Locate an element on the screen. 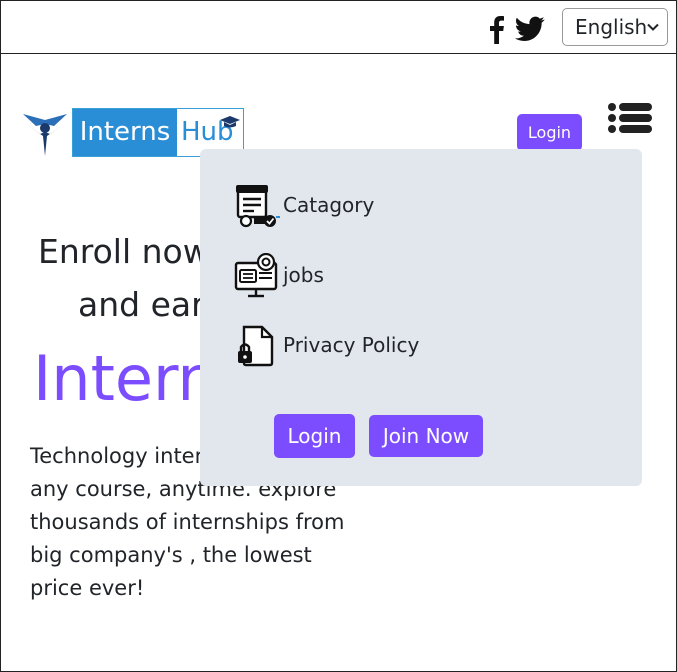 This screenshot has height=672, width=677. graduation-cap-icon is located at coordinates (230, 122).